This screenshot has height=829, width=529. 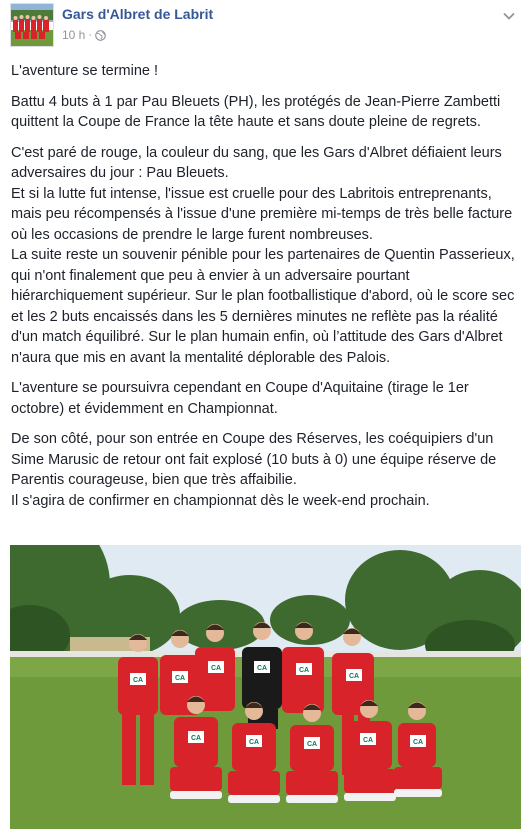 What do you see at coordinates (137, 14) in the screenshot?
I see `page-name-link: Gars d'Albret de Labrit` at bounding box center [137, 14].